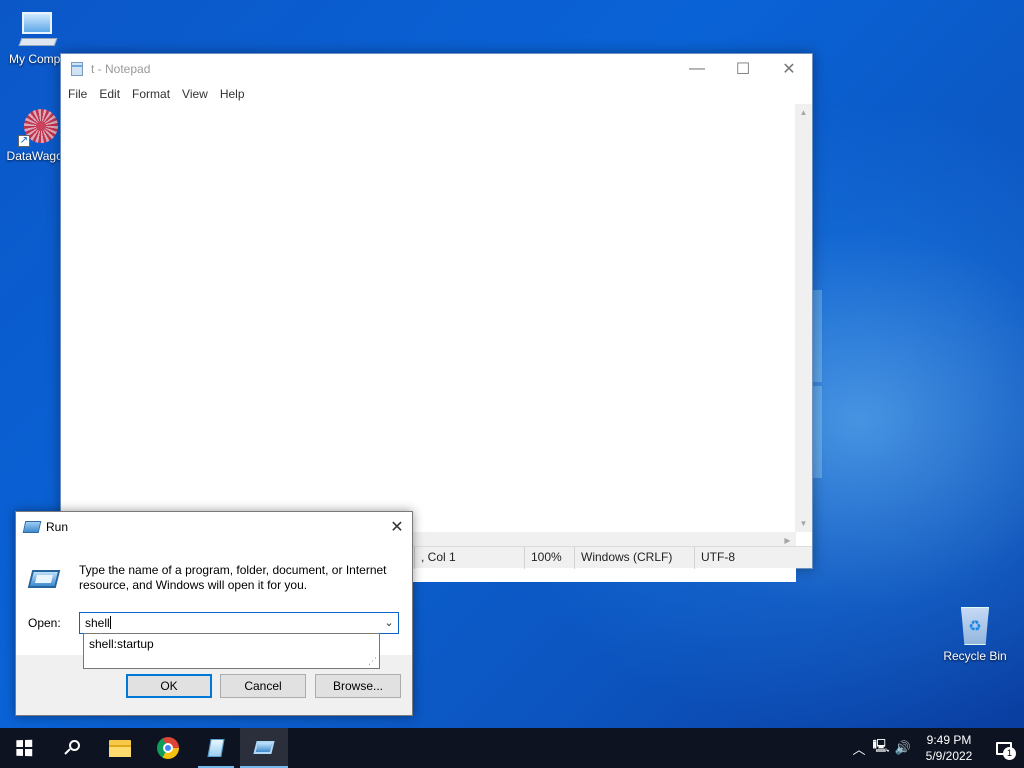 The width and height of the screenshot is (1024, 768). Describe the element at coordinates (697, 69) in the screenshot. I see `minimize-button: —` at that location.